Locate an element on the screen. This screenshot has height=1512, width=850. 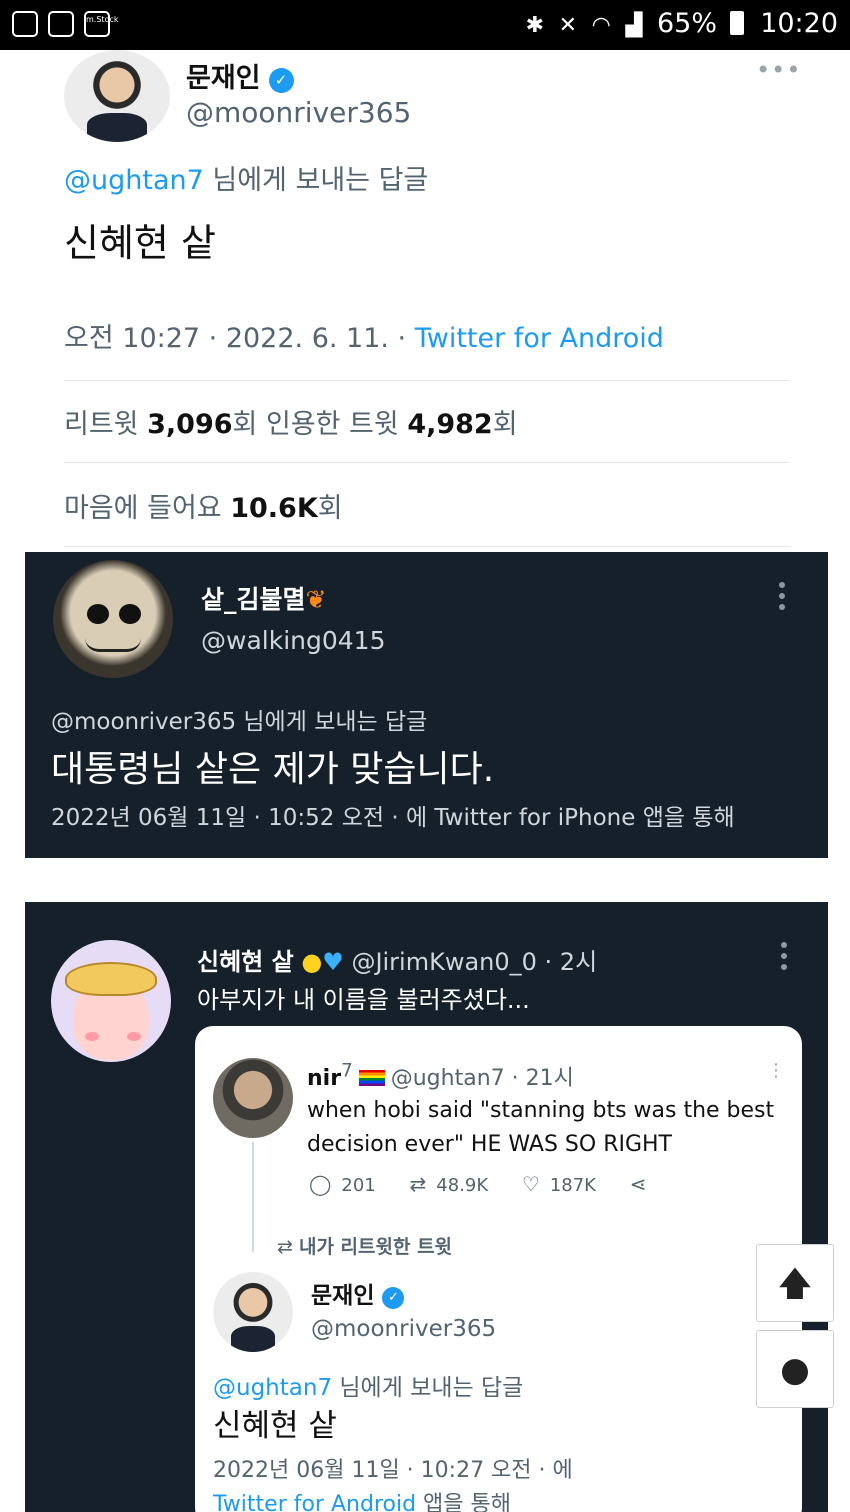
source-link: Twitter for Android is located at coordinates (539, 338).